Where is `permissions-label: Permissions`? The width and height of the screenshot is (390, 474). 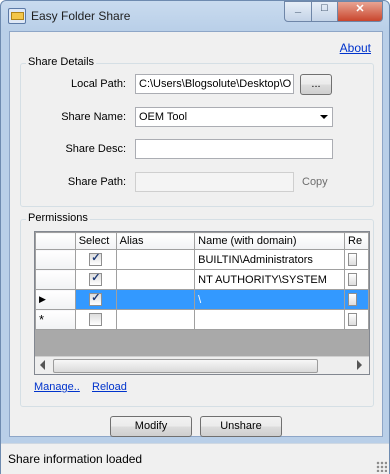
permissions-label: Permissions is located at coordinates (58, 218).